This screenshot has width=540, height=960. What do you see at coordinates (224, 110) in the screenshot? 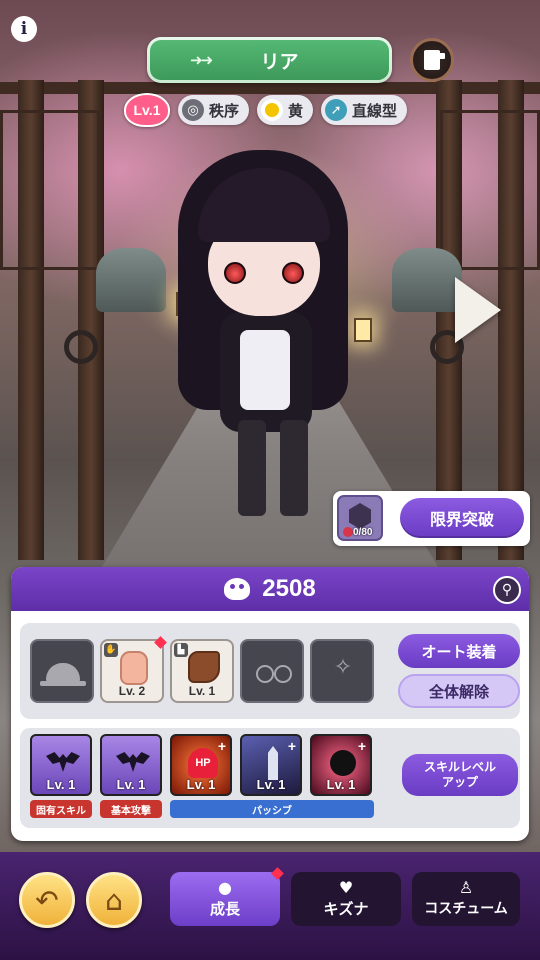
I see `tag-label: 秩序` at bounding box center [224, 110].